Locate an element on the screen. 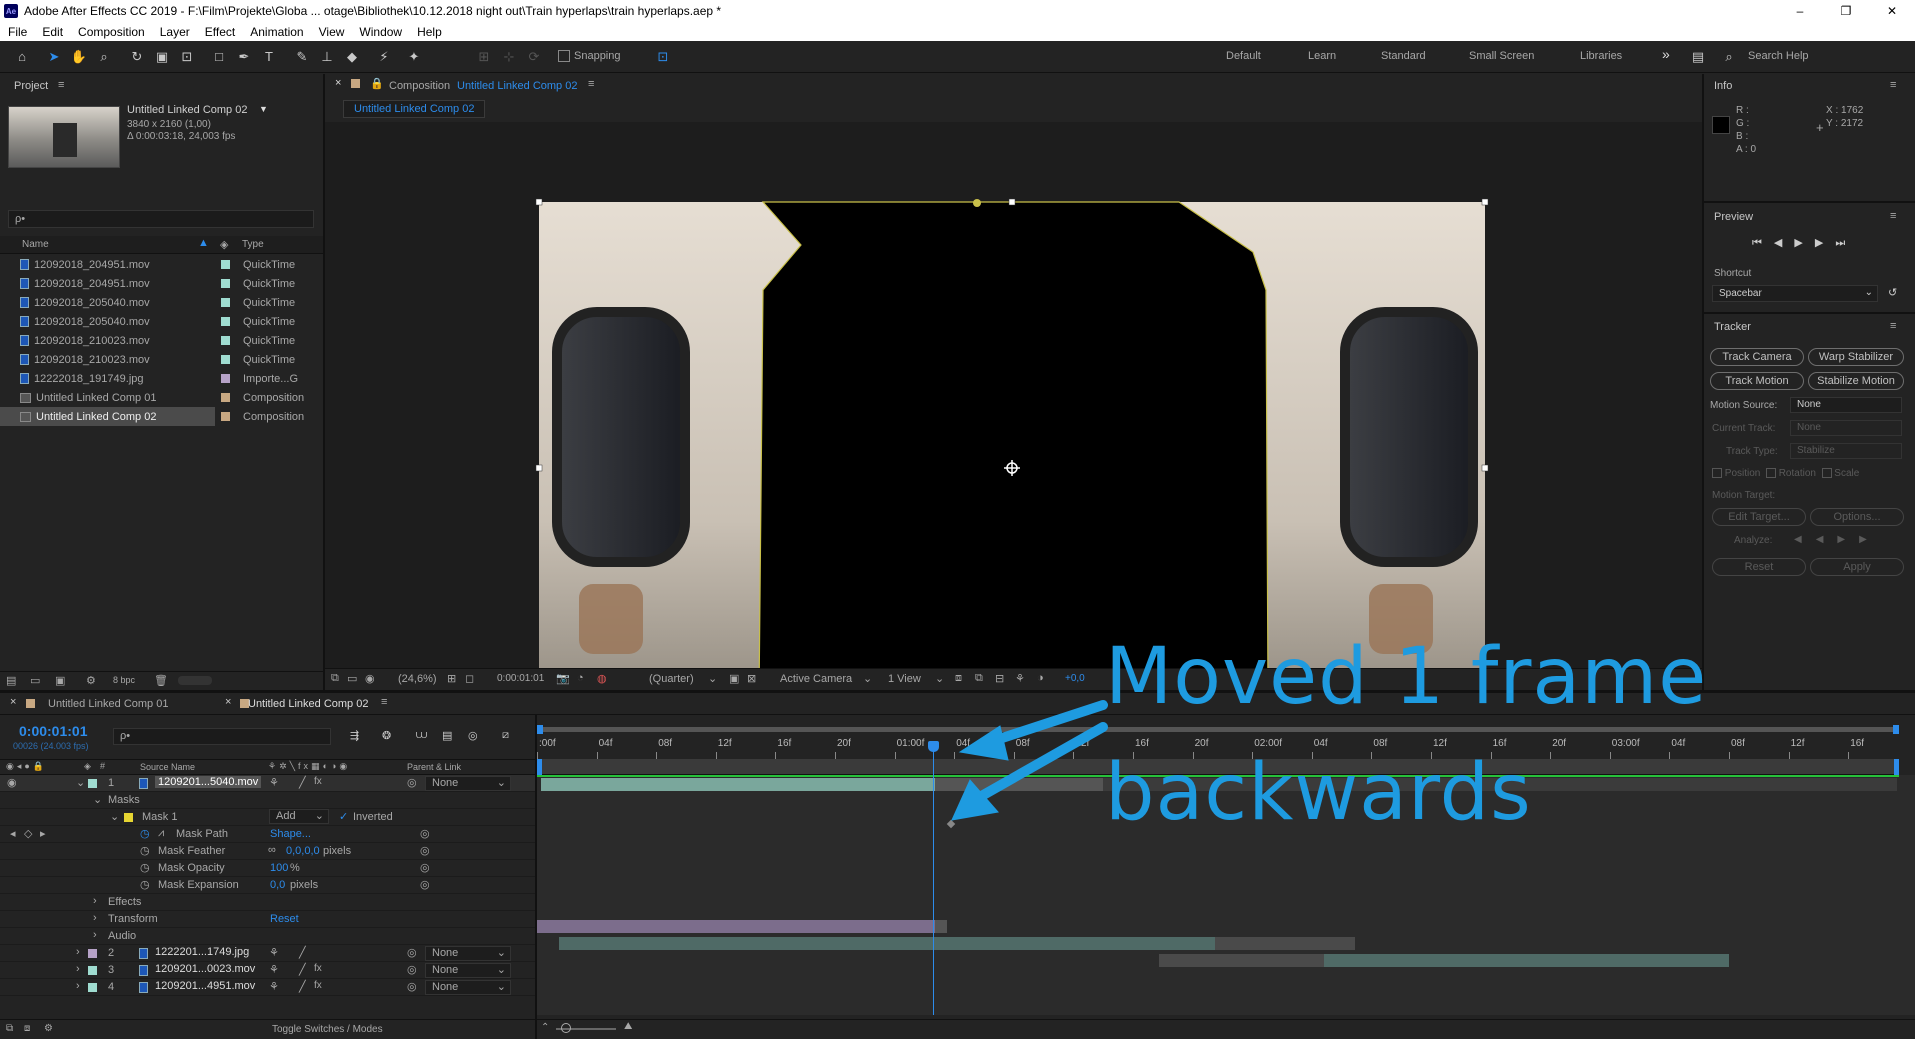 This screenshot has width=1915, height=1039. layer-1-bar is located at coordinates (738, 784).